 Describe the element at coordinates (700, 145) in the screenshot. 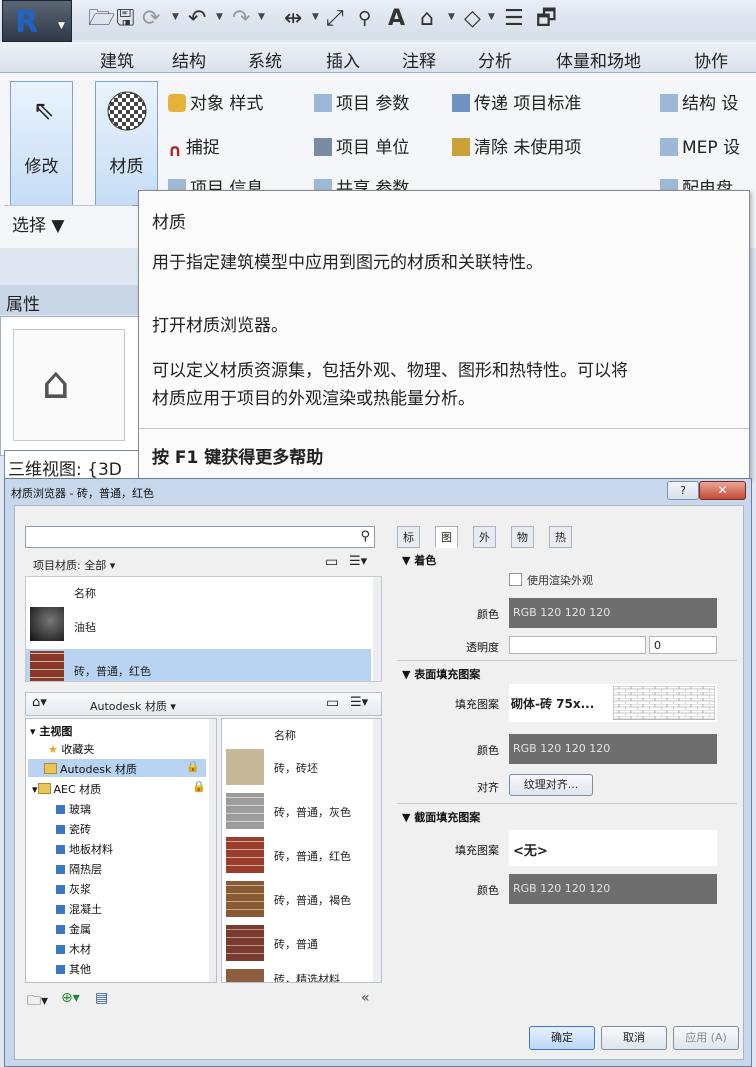

I see `mep-settings-button: MEP 设` at that location.